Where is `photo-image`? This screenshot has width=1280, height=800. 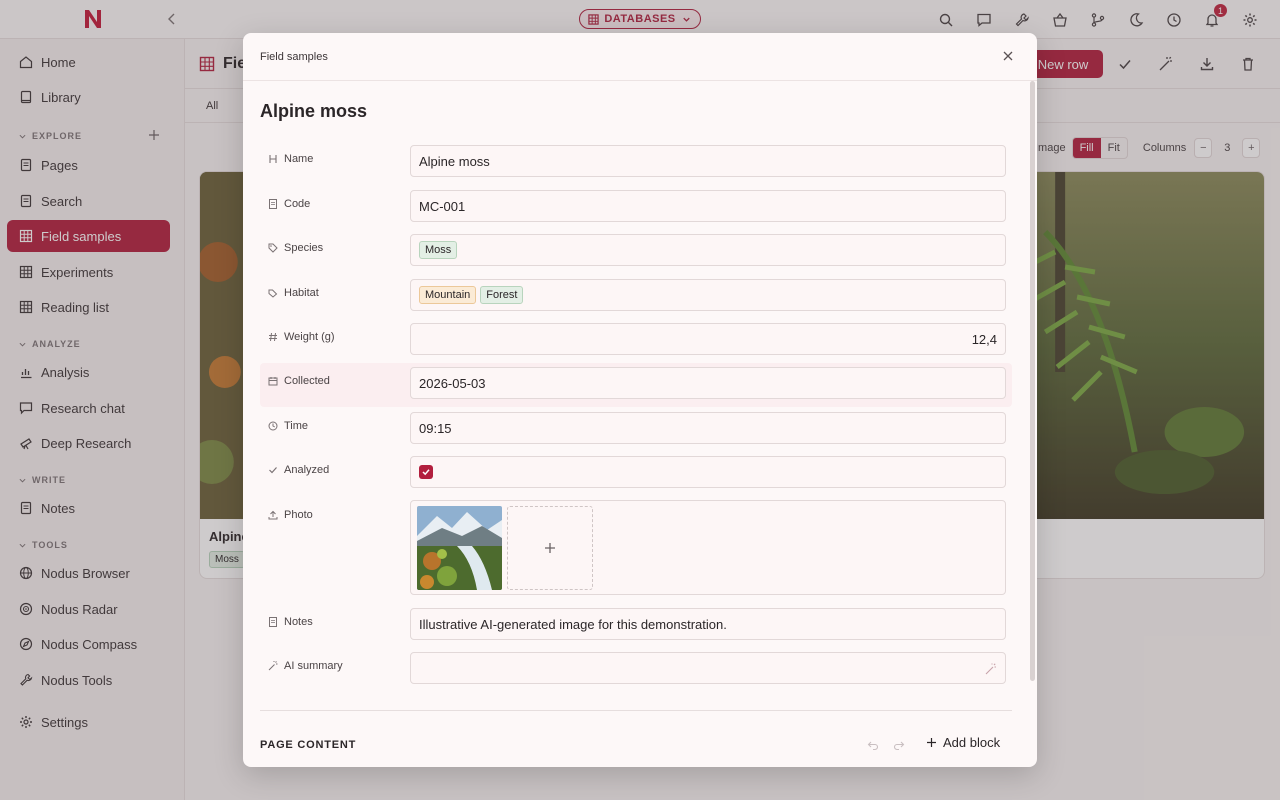 photo-image is located at coordinates (459, 548).